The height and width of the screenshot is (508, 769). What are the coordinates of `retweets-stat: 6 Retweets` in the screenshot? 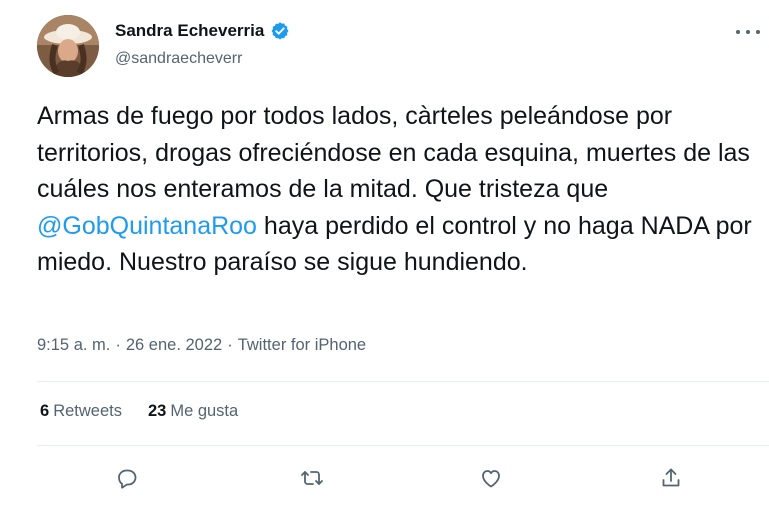 It's located at (81, 411).